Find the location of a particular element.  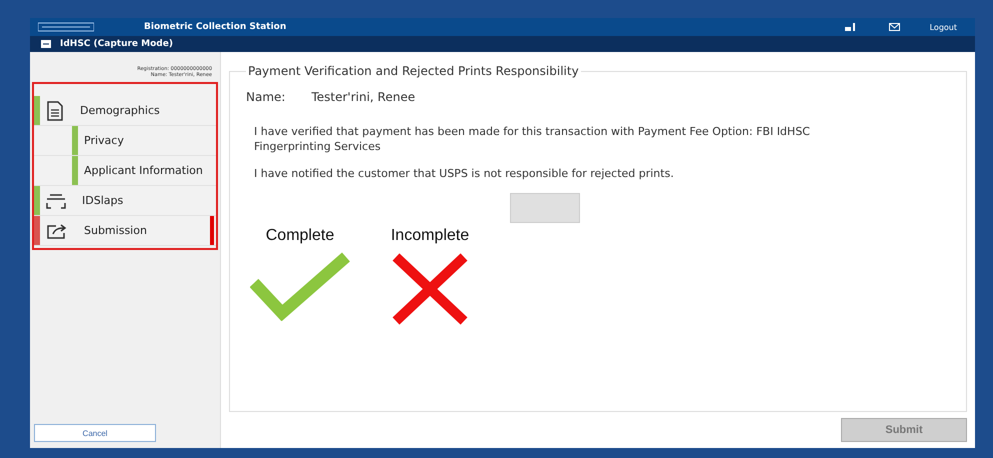

window-title: Biometric Collection Station is located at coordinates (215, 27).